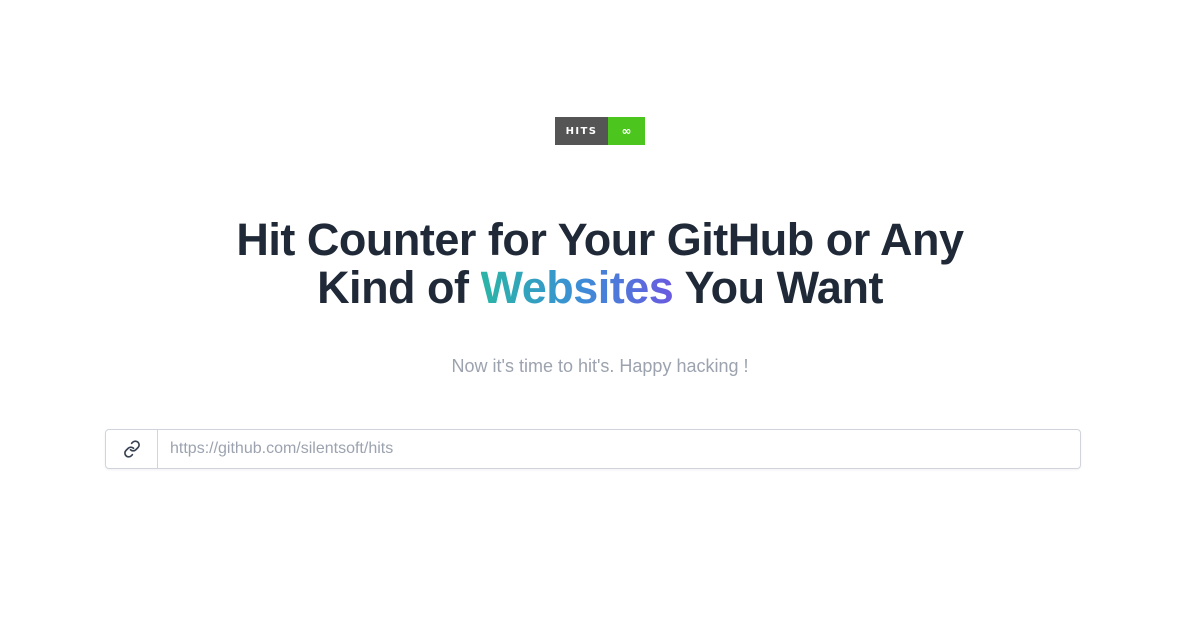 This screenshot has width=1200, height=630. Describe the element at coordinates (600, 239) in the screenshot. I see `title-line-1: Hit Counter for Your GitHub or Any` at that location.